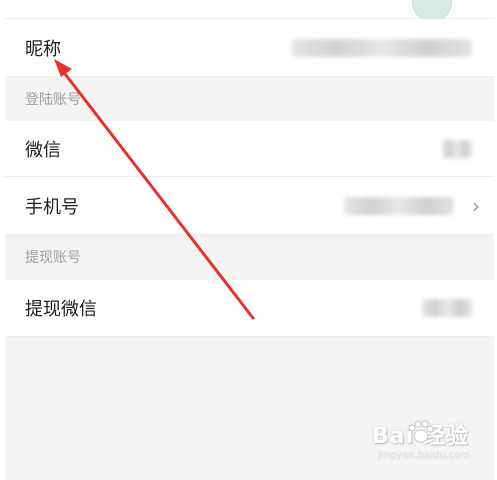  Describe the element at coordinates (429, 444) in the screenshot. I see `baidu-jingyan-watermark: Bai 经验 jingyan.baidu.com` at that location.